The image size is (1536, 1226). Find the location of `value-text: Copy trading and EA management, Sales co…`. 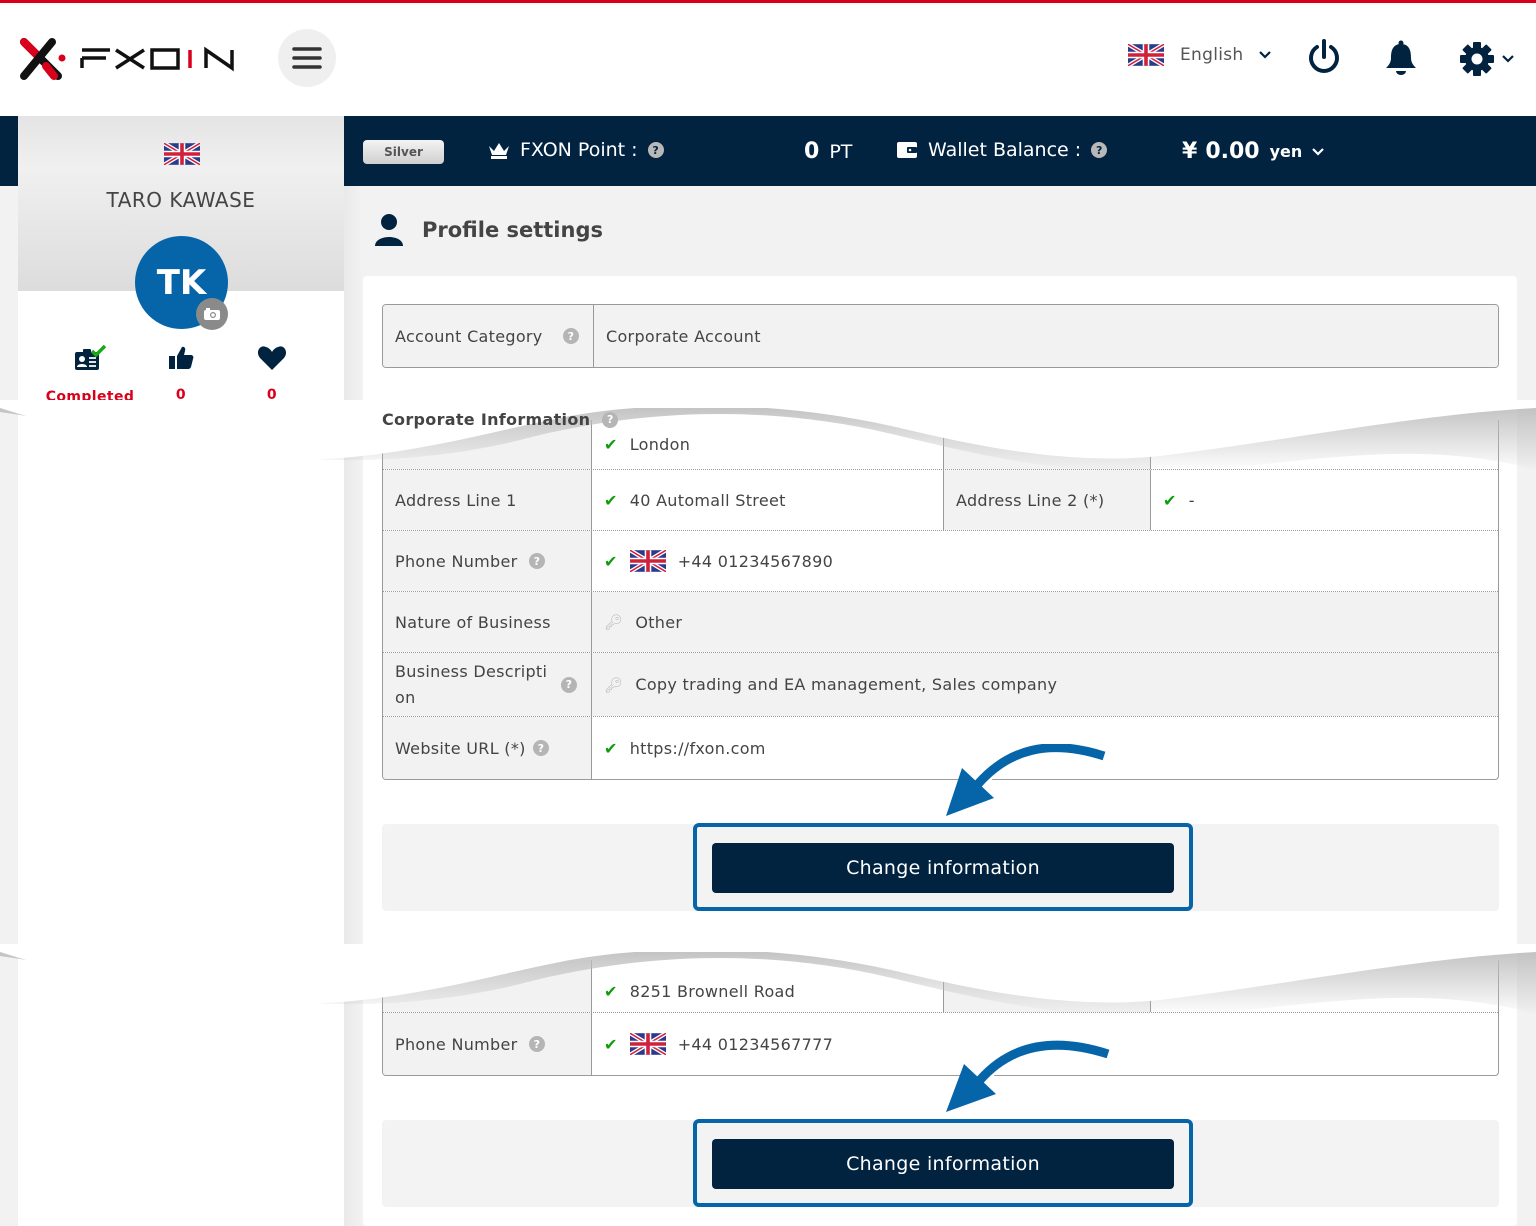

value-text: Copy trading and EA management, Sales co… is located at coordinates (846, 684).